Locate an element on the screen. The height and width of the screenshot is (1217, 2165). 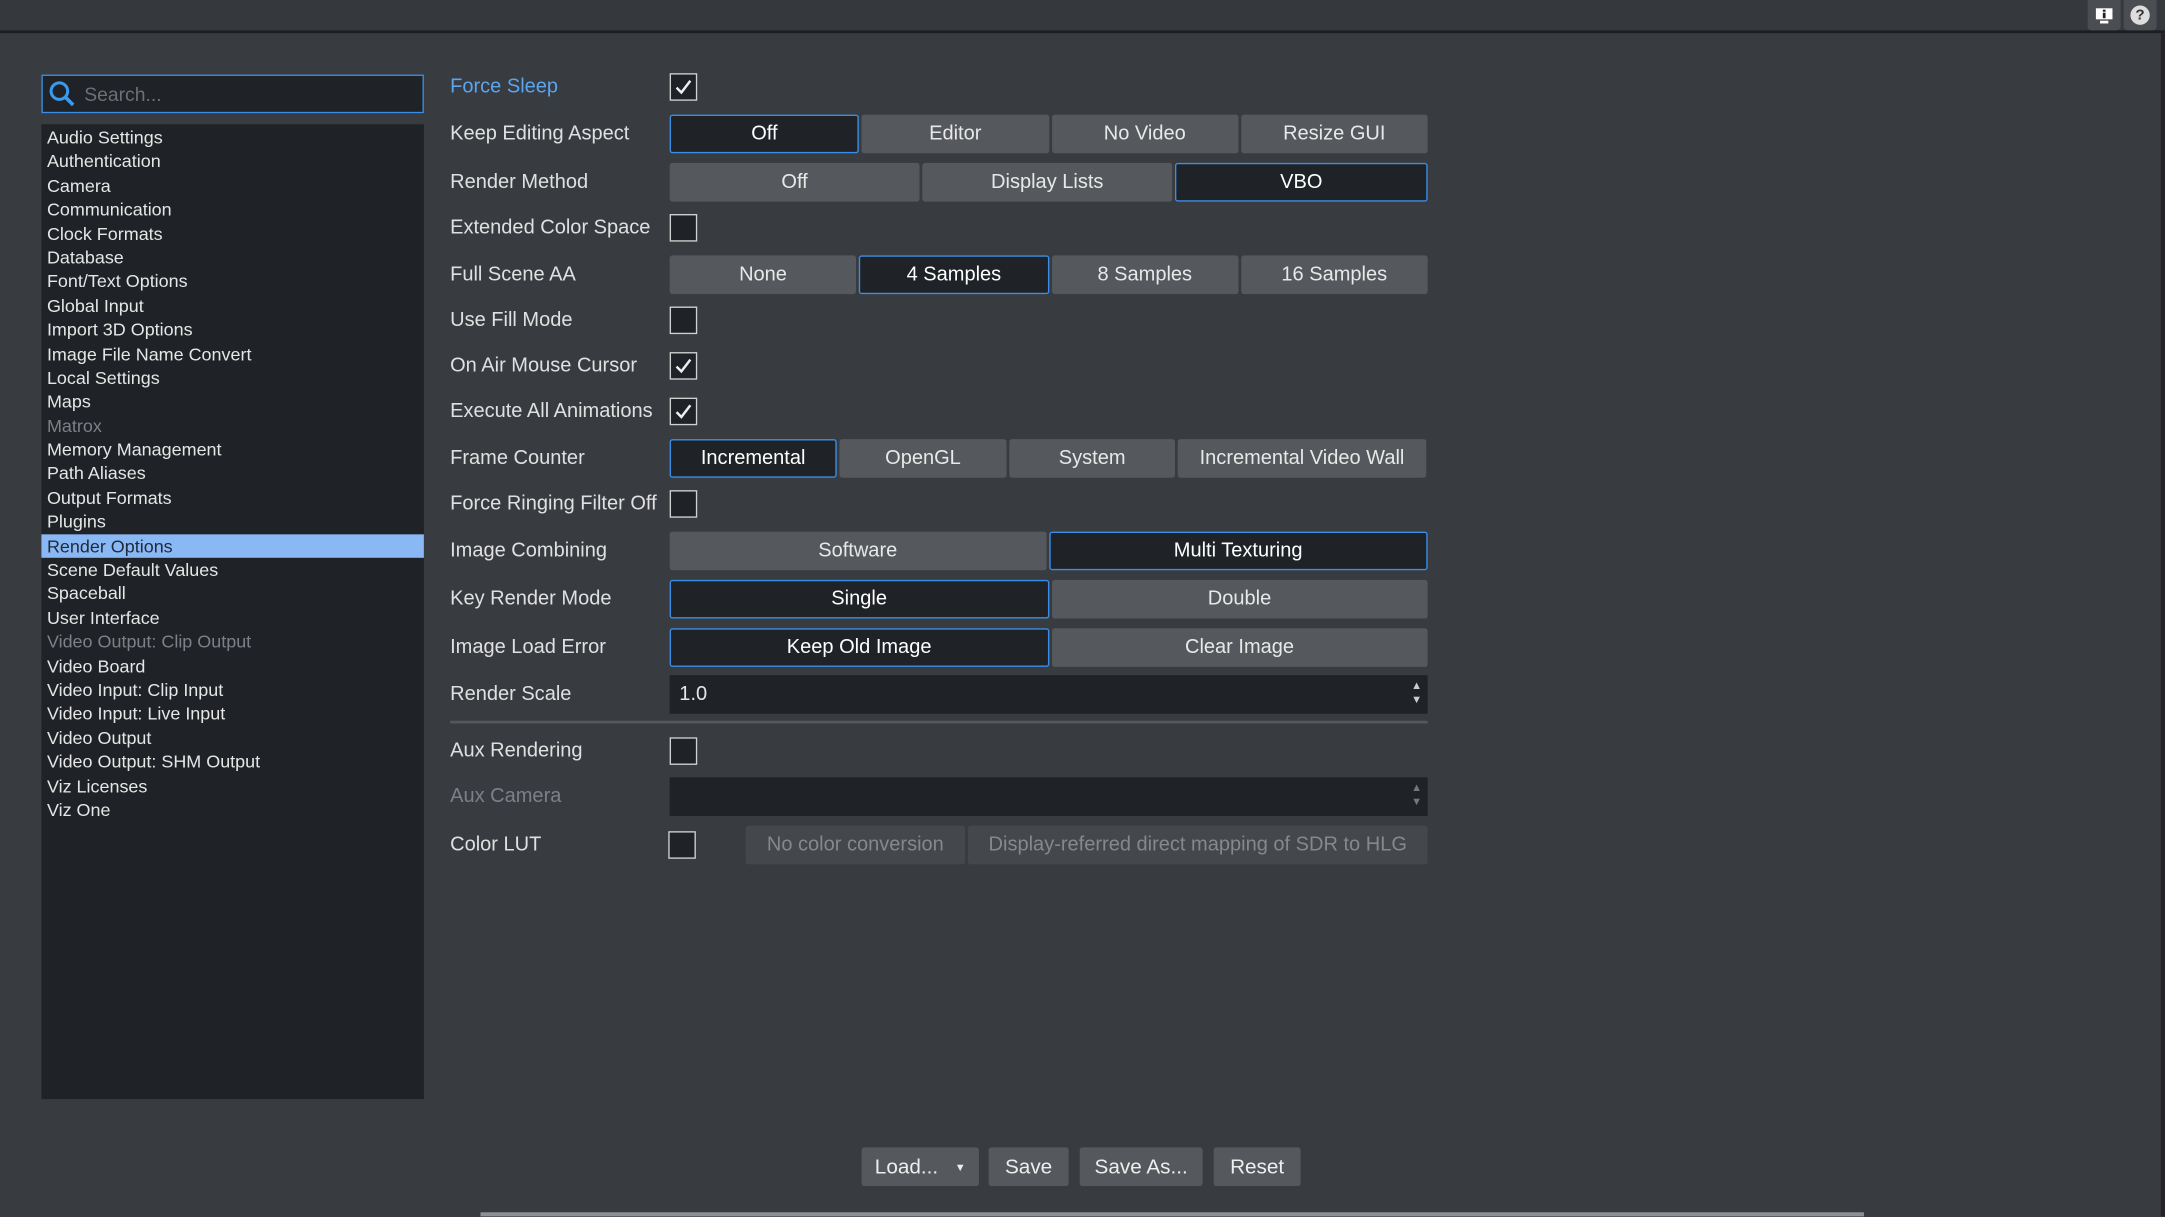
sidebar-item-authentication: Authentication is located at coordinates (232, 162).